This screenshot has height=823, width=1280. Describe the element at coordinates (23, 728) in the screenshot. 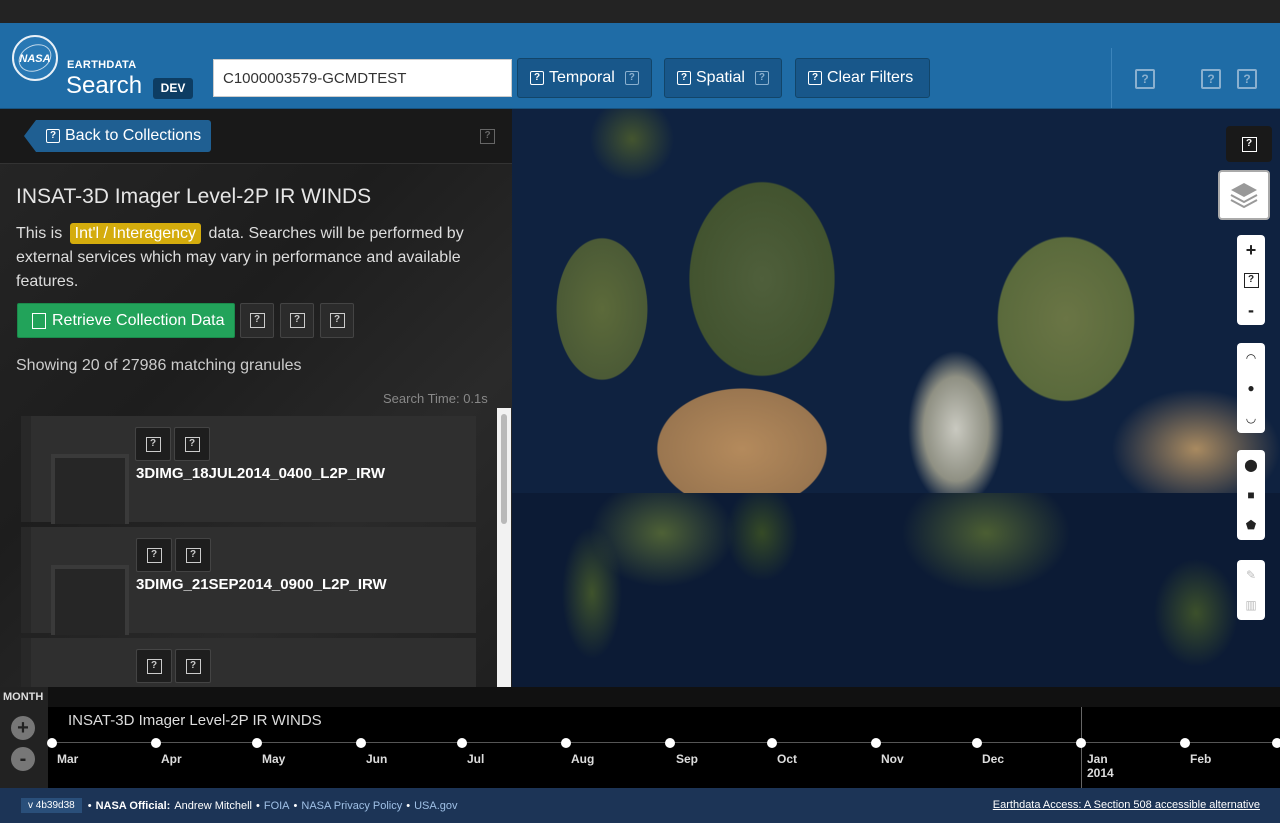

I see `timeline-zoom-in-button: +` at that location.